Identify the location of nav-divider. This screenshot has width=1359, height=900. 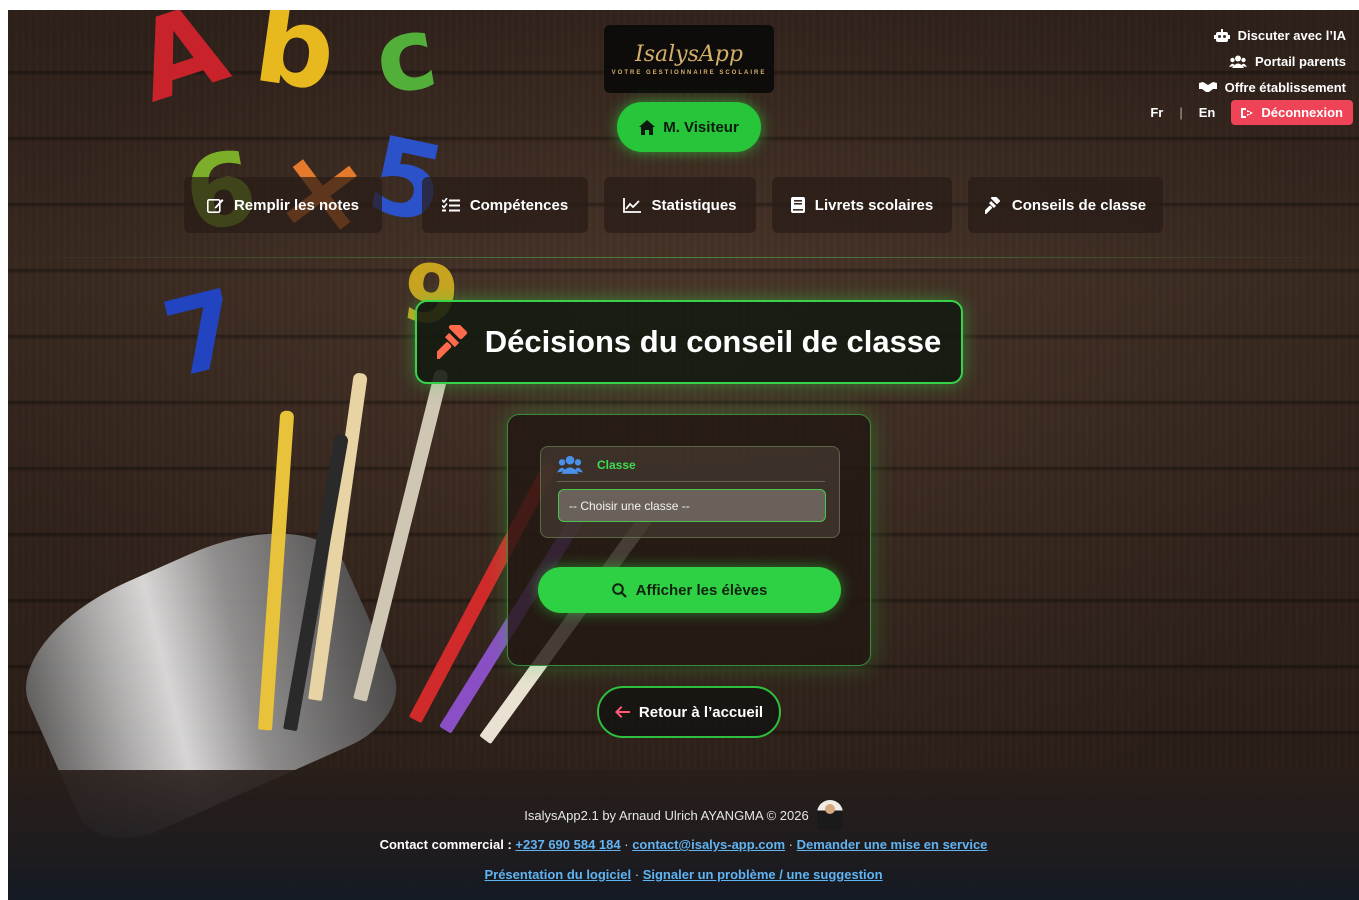
(683, 257).